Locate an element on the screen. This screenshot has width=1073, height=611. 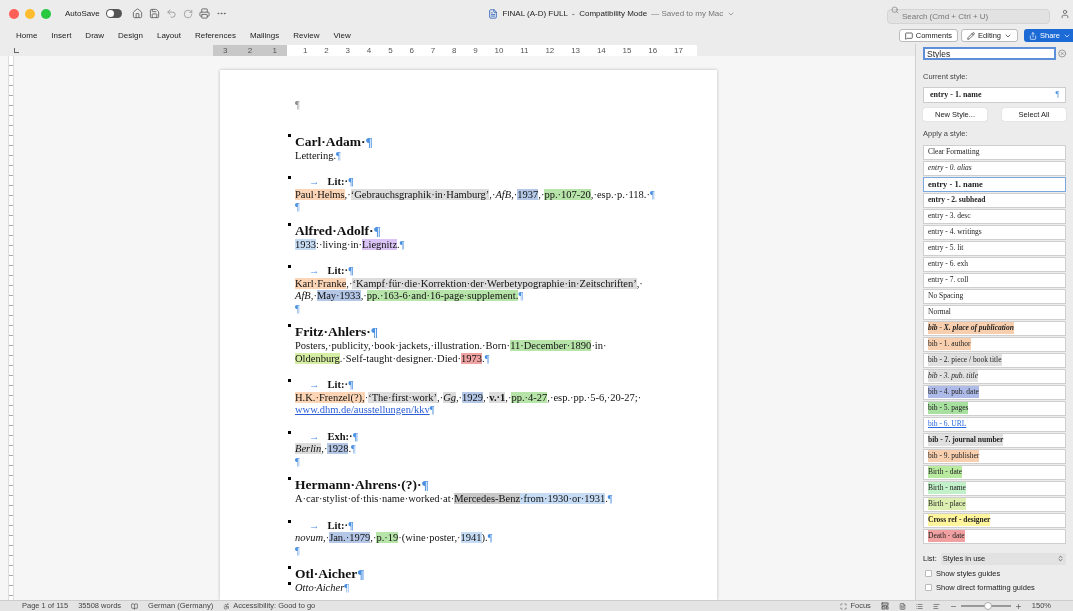
zoom-in-icon is located at coordinates (1018, 606).